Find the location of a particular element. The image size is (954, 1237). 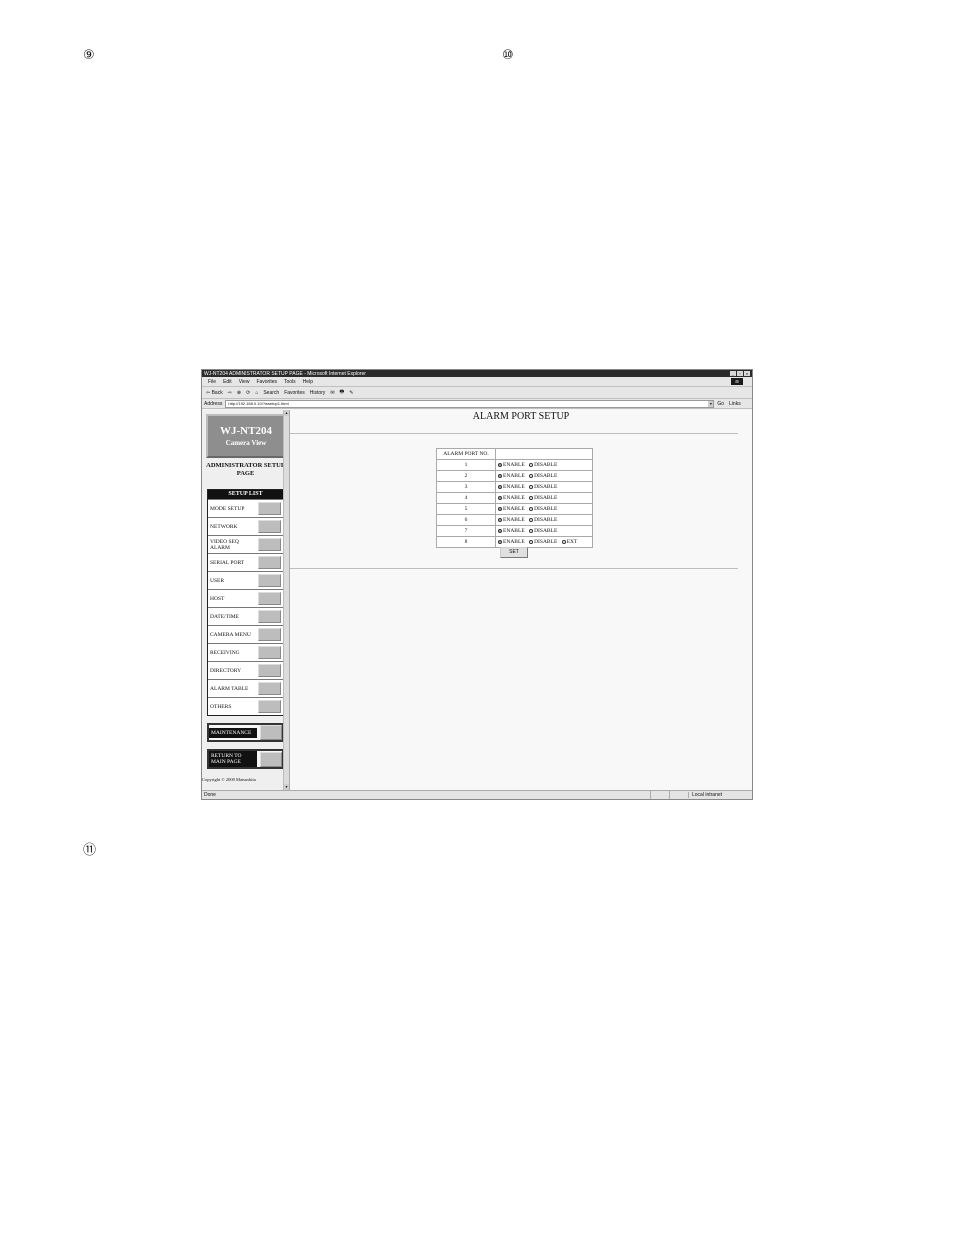

menu-edit: Edit is located at coordinates (227, 382).